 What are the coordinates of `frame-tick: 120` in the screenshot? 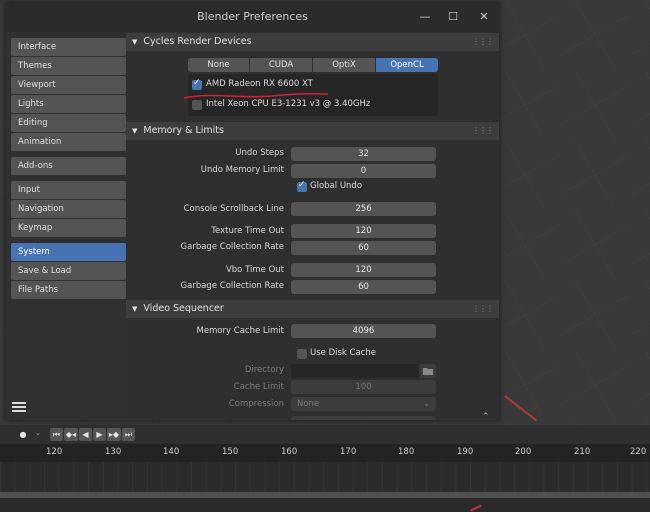 It's located at (54, 452).